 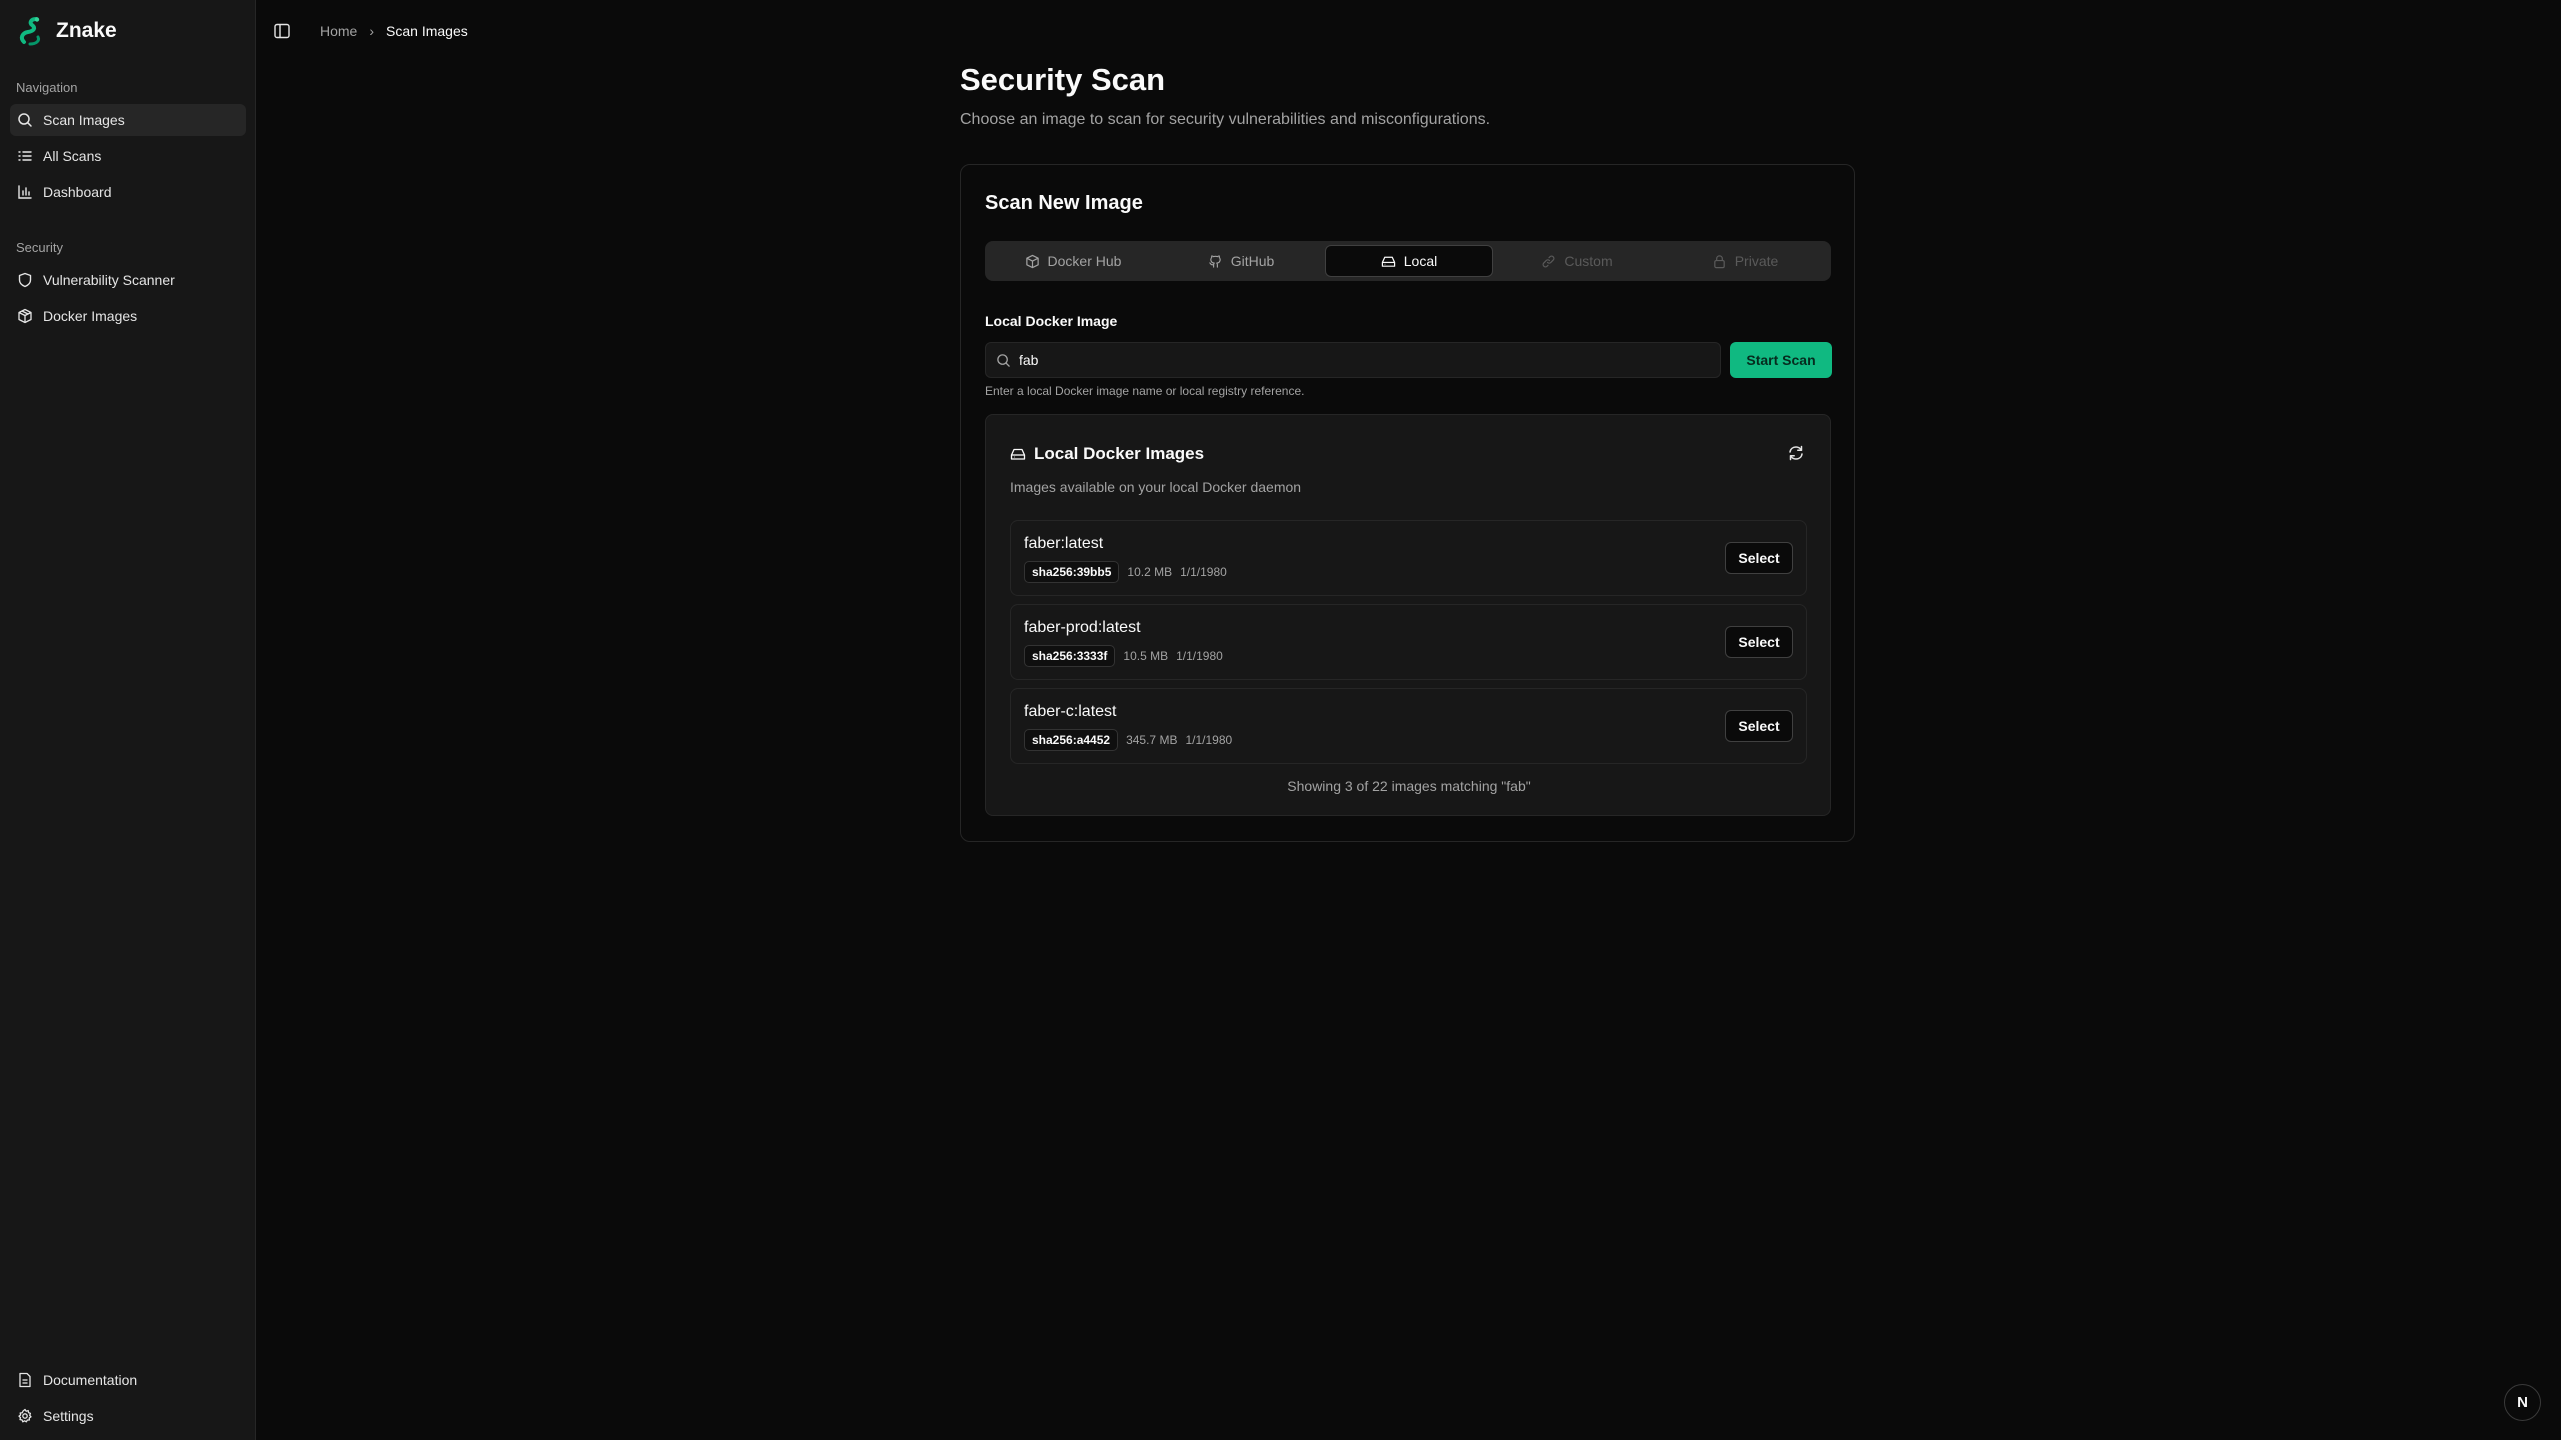 I want to click on sidebar-item-settings: Settings, so click(x=128, y=1416).